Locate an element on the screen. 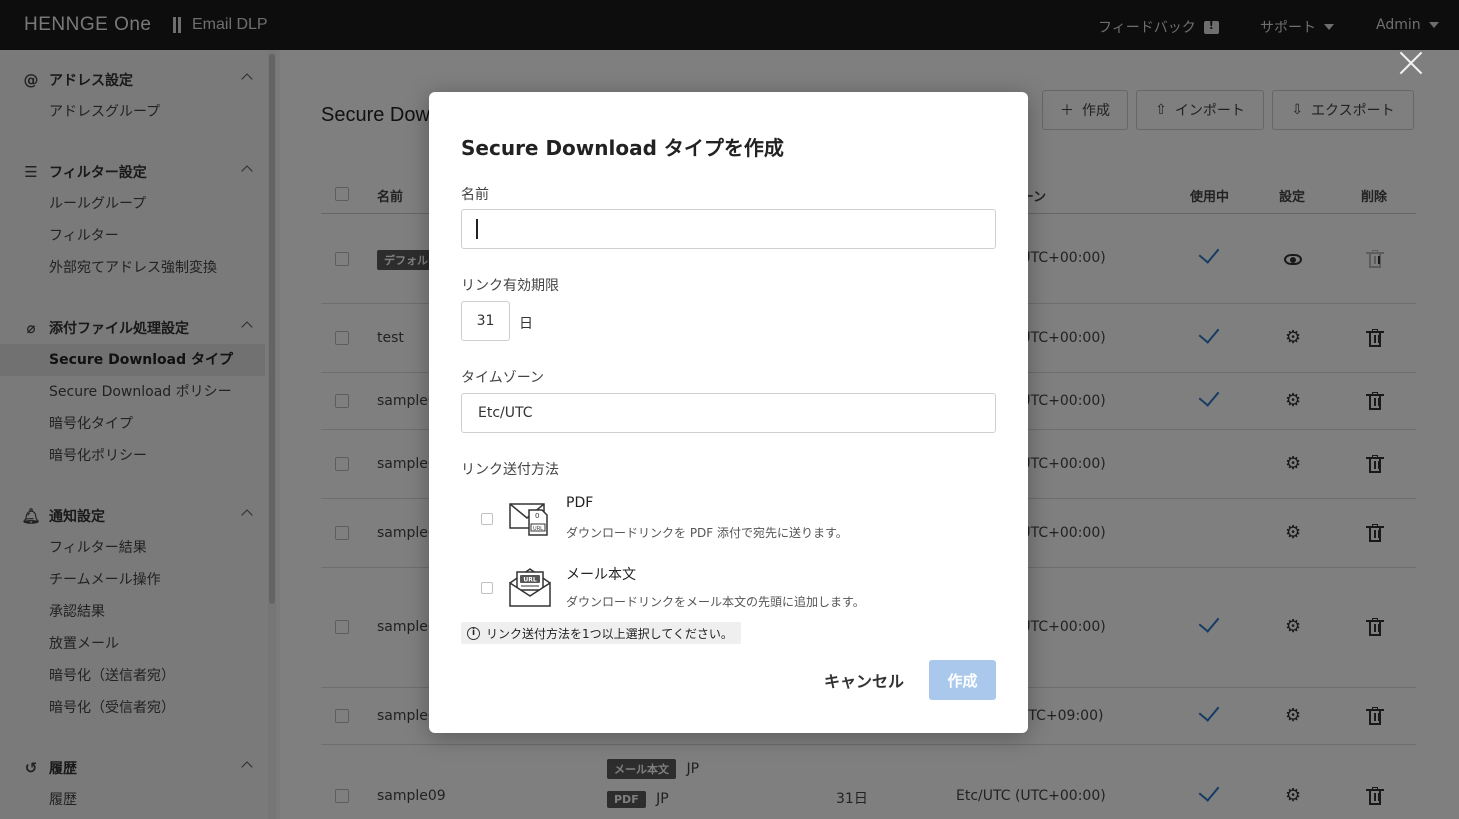 The image size is (1459, 819). validation-hint: i リンク送付方法を1つ以上選択してください。 is located at coordinates (601, 633).